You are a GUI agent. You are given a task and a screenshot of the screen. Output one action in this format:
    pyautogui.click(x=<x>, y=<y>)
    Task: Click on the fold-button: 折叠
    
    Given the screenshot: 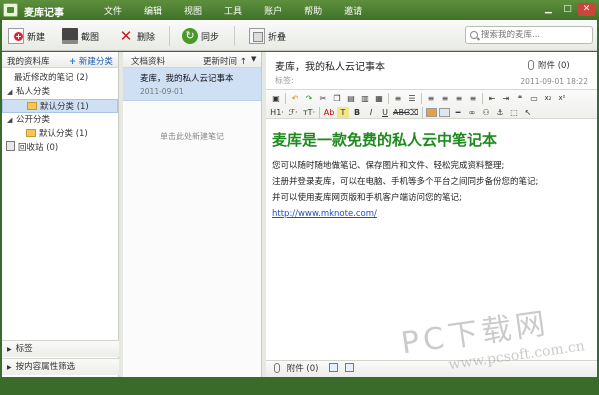 What is the action you would take?
    pyautogui.click(x=267, y=36)
    